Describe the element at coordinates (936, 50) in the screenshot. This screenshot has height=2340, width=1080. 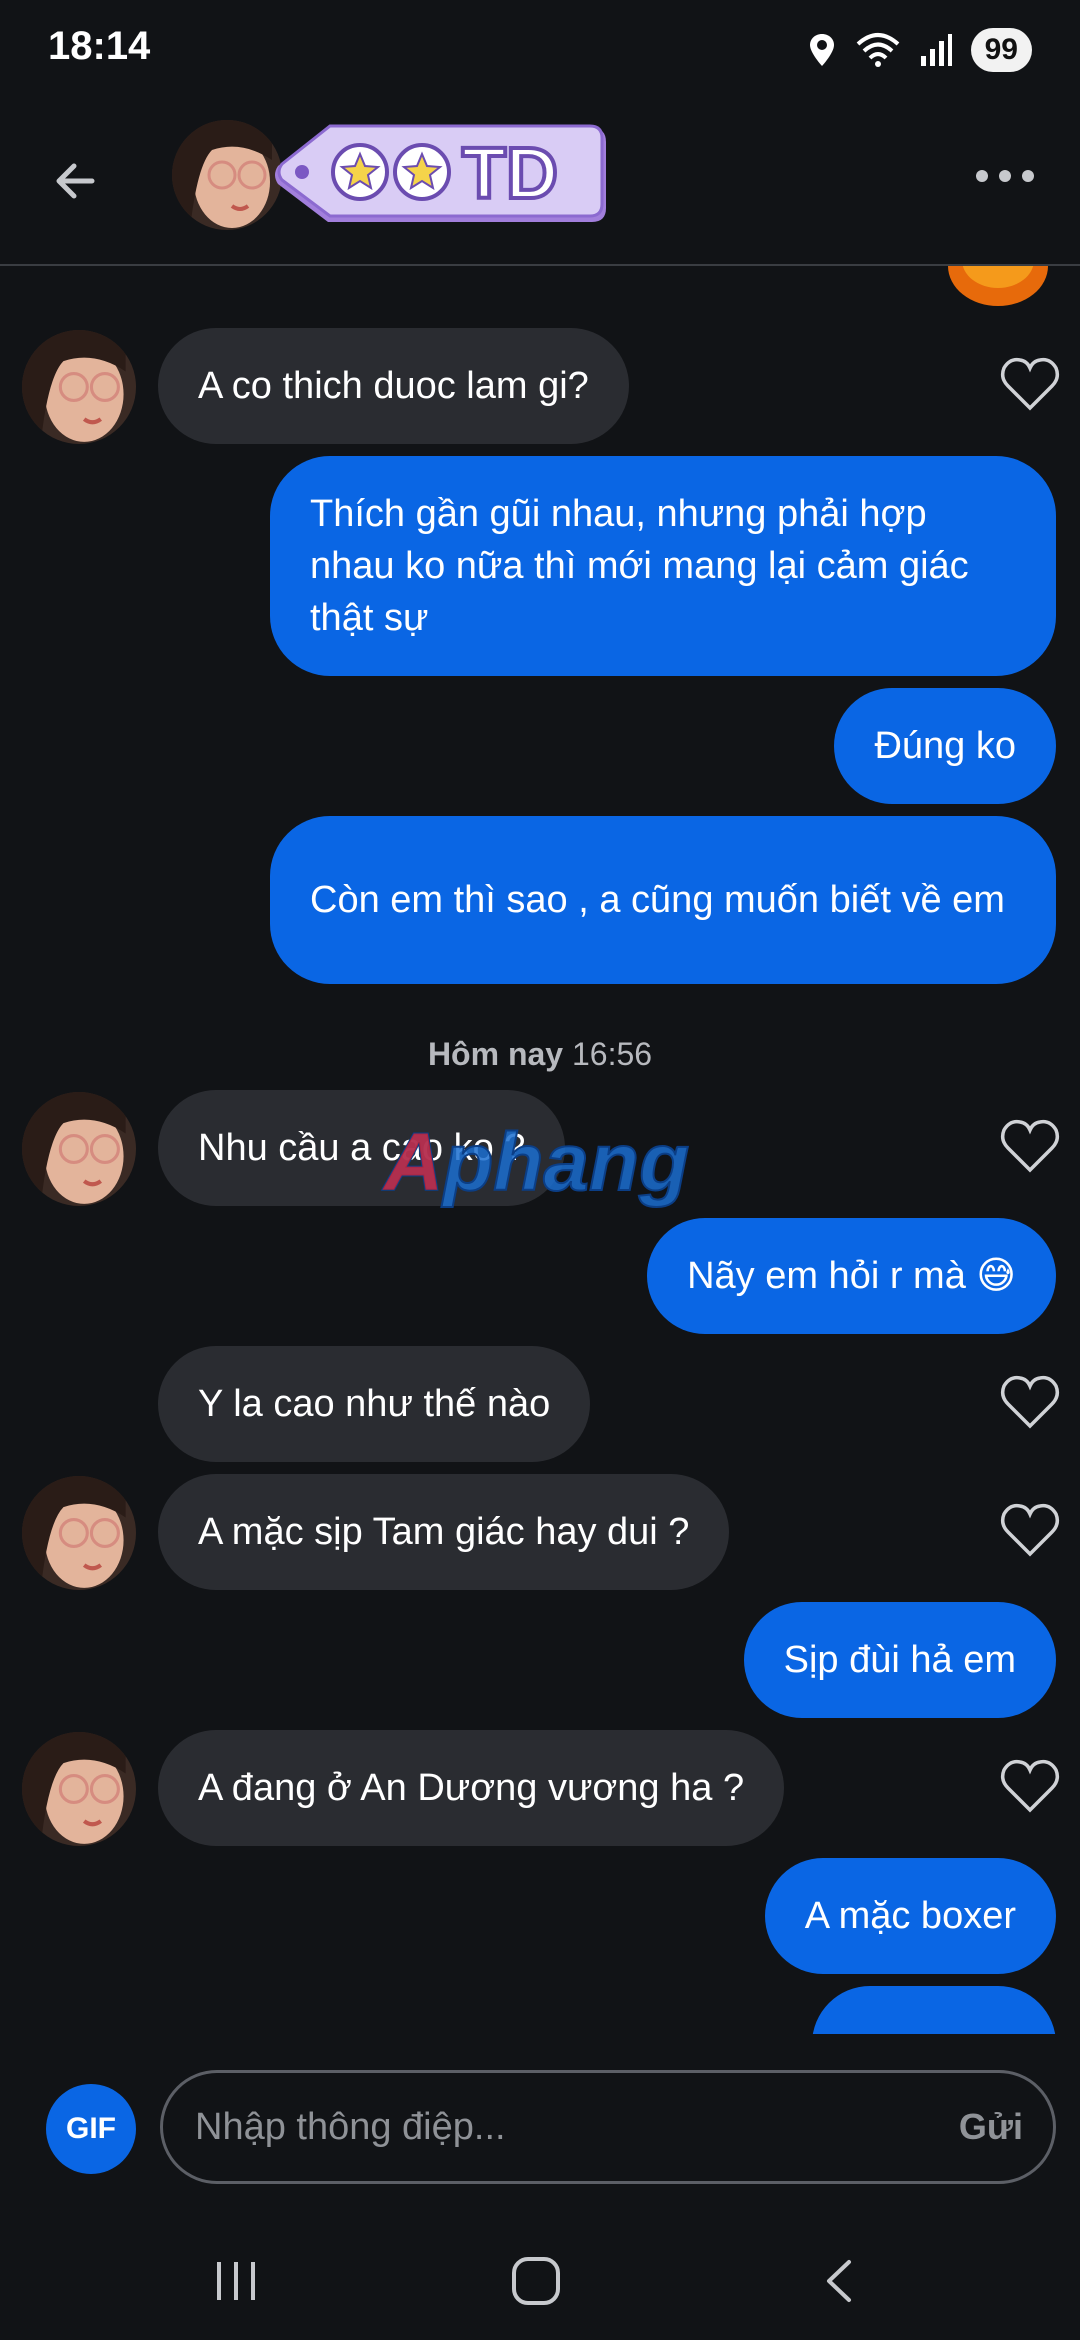
I see `signal-icon` at that location.